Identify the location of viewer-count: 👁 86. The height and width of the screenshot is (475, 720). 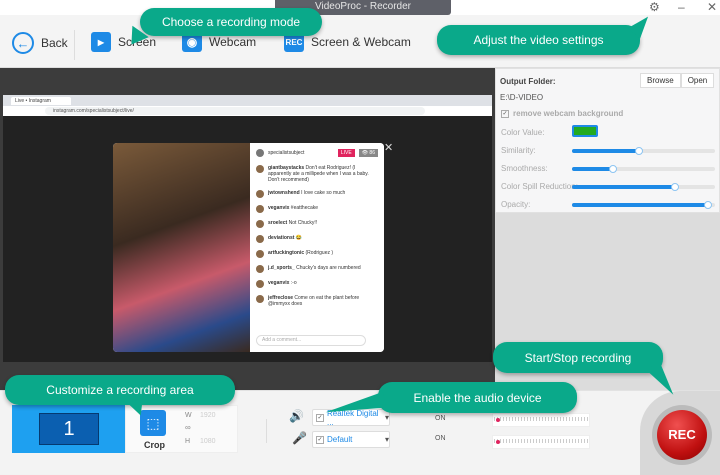
(368, 153).